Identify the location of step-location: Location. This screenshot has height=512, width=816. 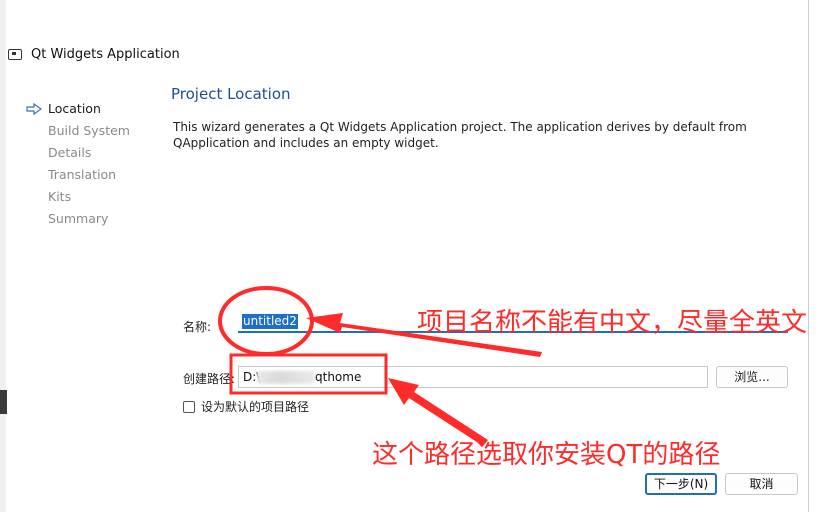
(96, 109).